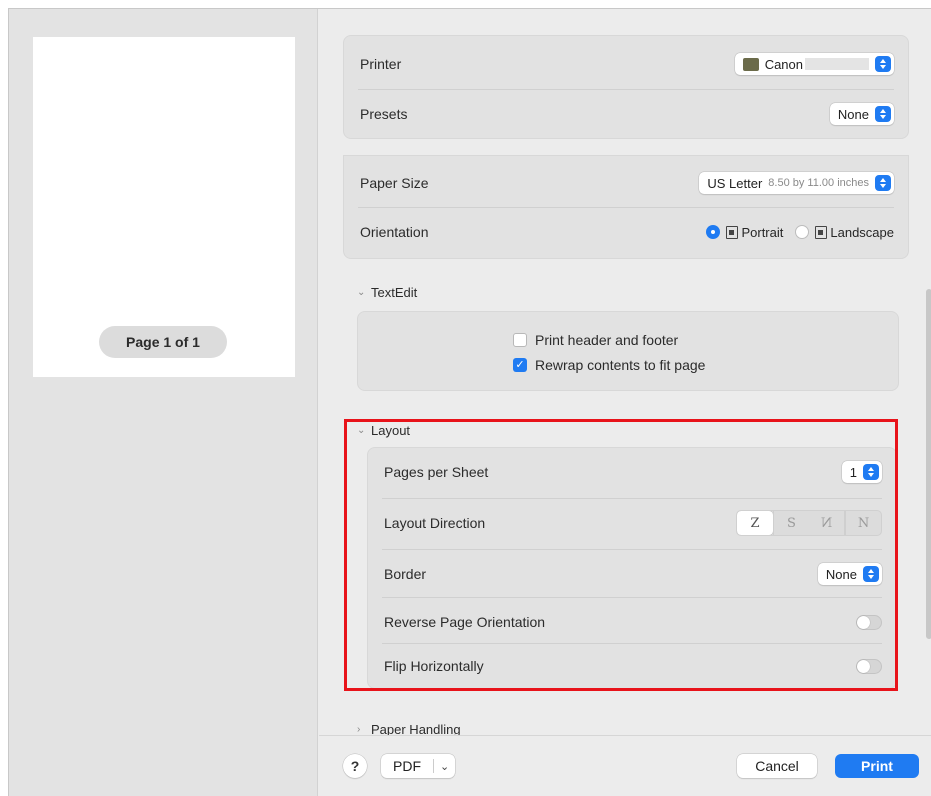 This screenshot has height=796, width=931. I want to click on landscape-label: Landscape, so click(862, 232).